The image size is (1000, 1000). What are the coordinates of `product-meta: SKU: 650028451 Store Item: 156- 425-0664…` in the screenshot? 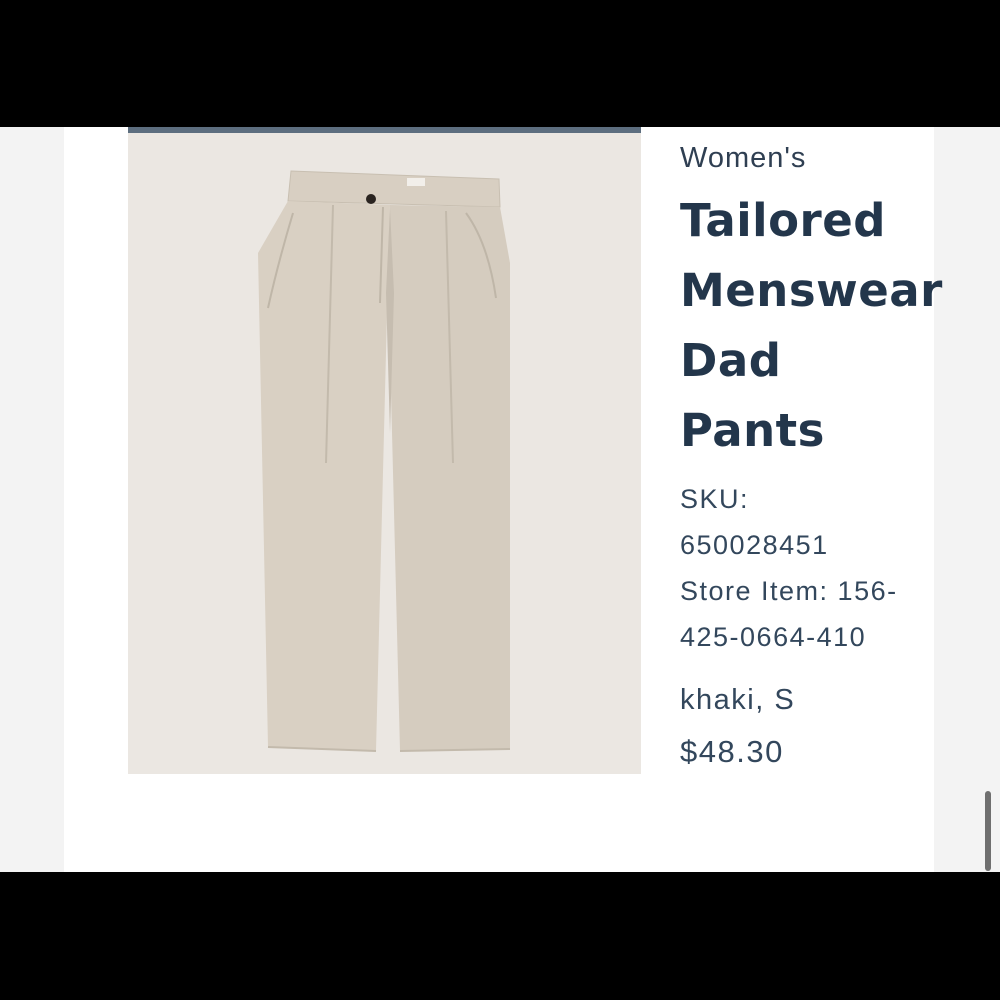 It's located at (810, 568).